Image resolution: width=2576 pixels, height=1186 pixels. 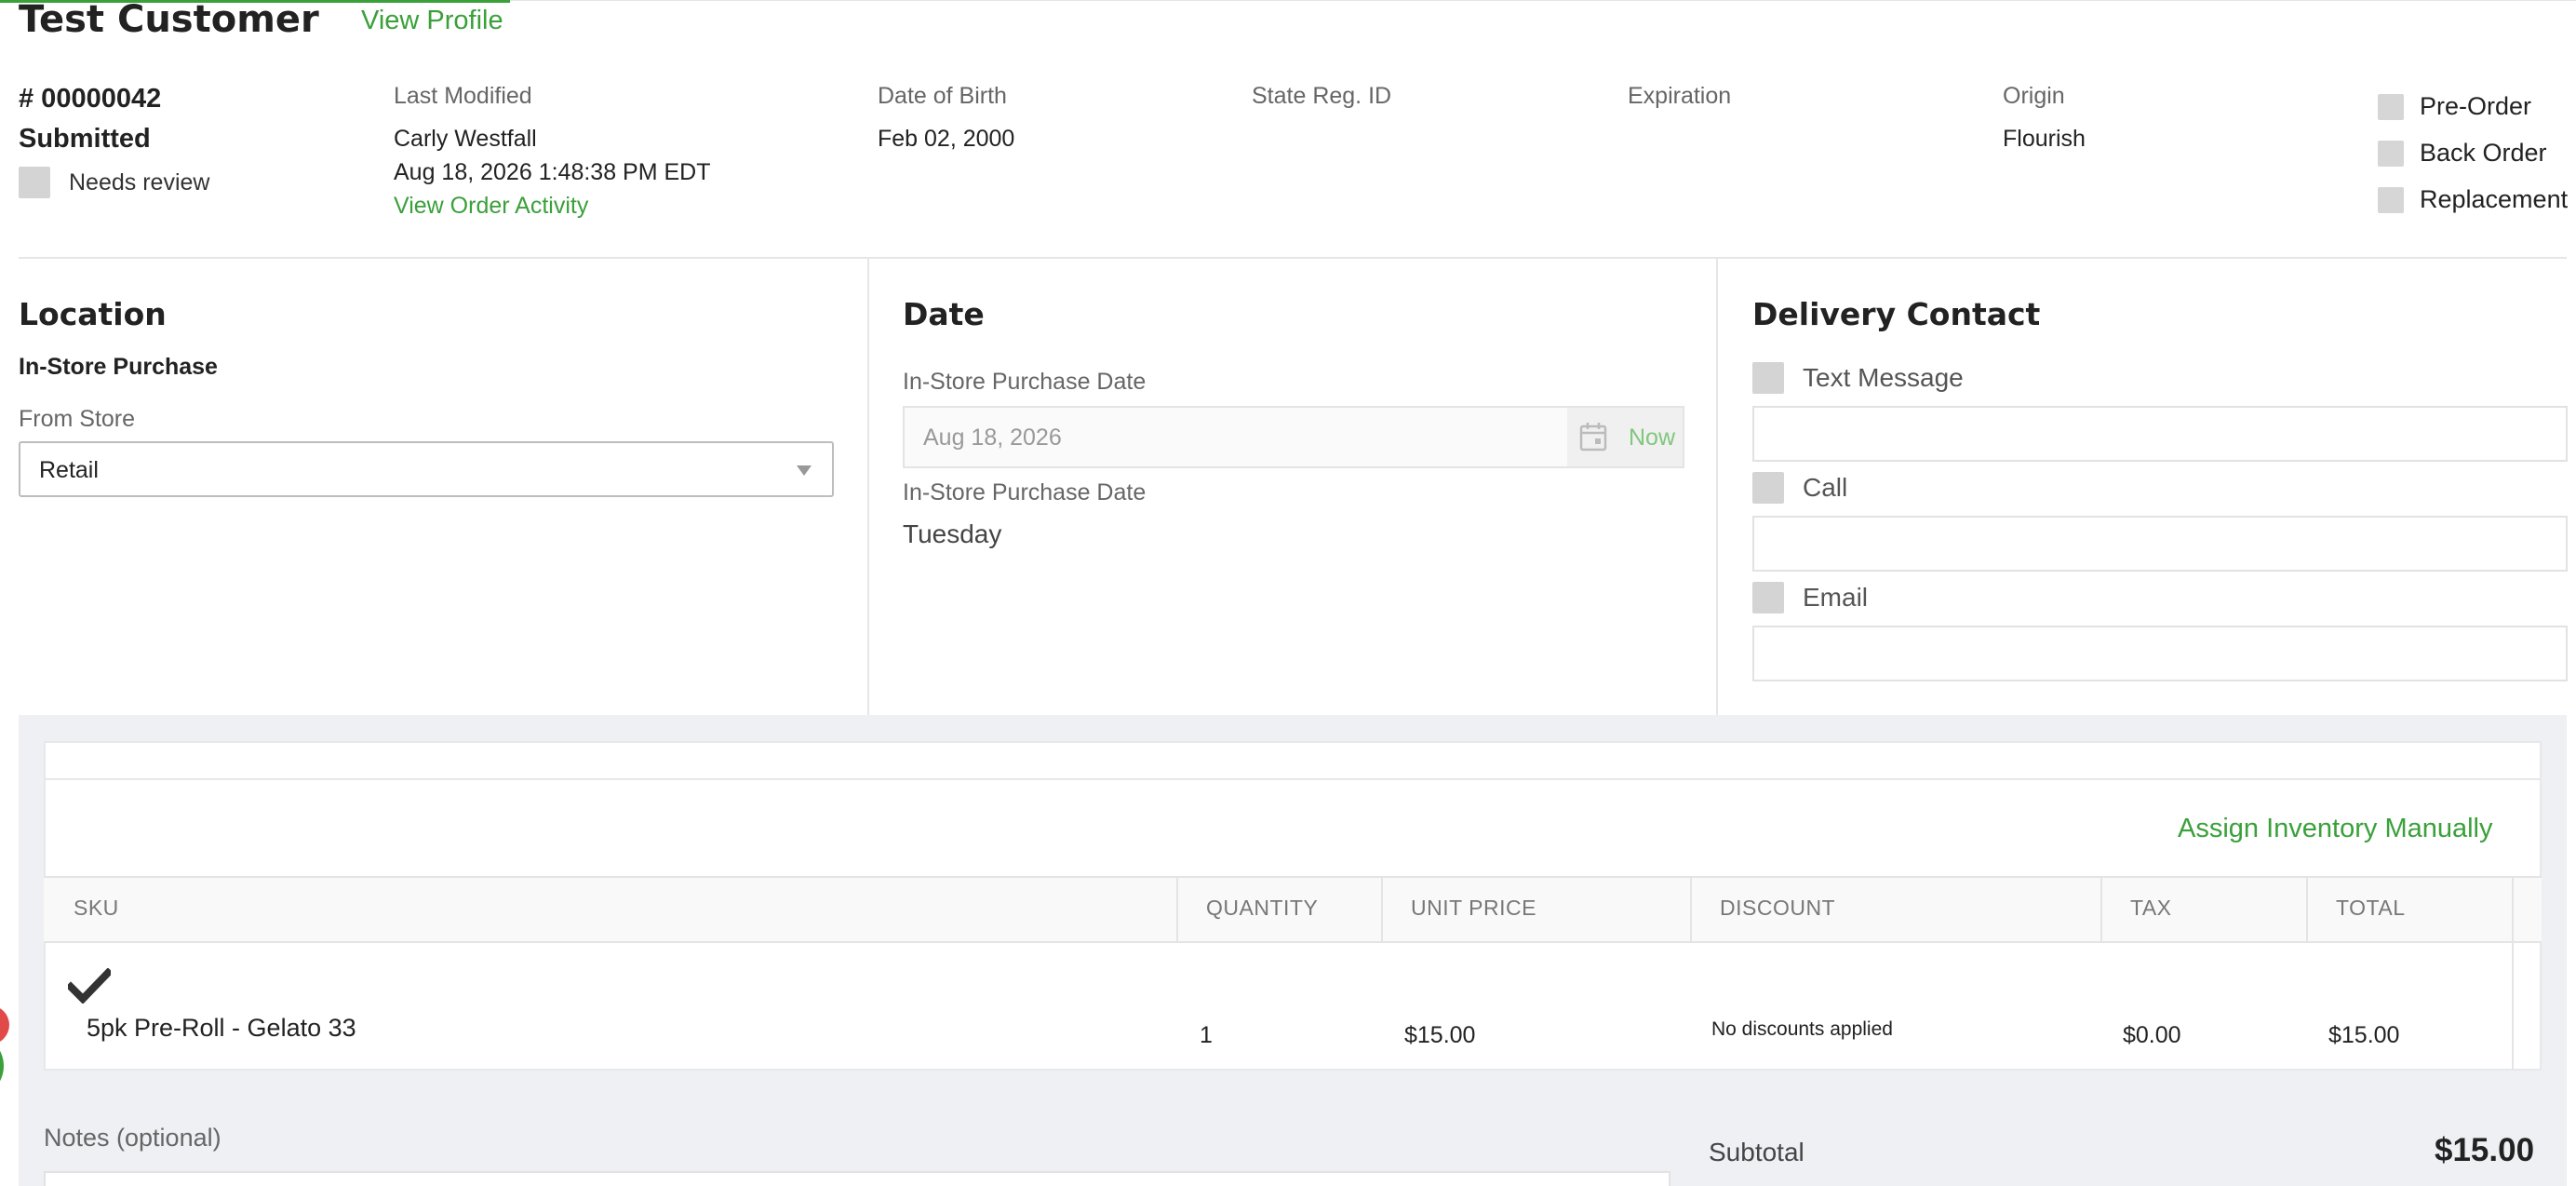 I want to click on expiration-label: Expiration, so click(x=1680, y=96).